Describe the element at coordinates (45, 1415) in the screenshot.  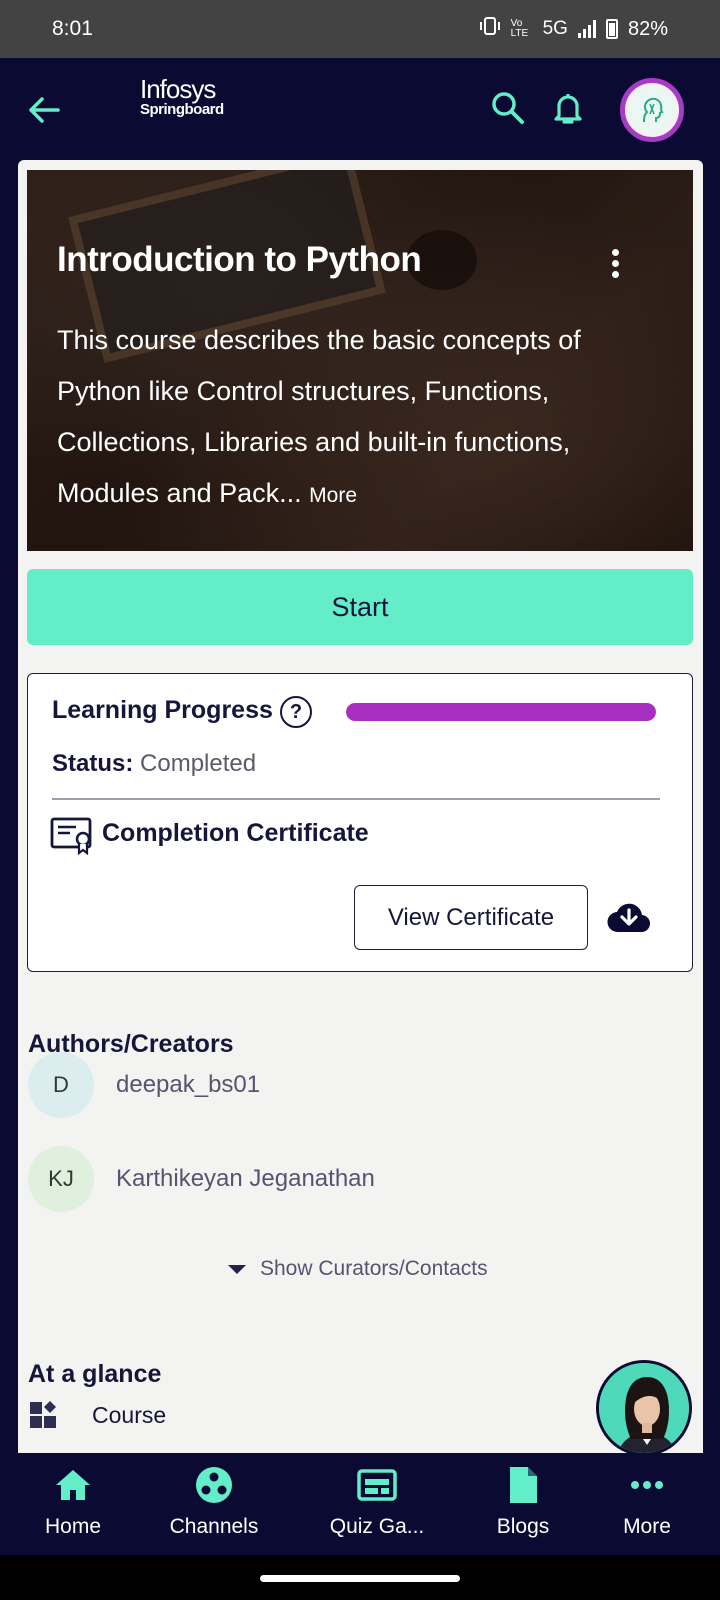
I see `widgets-icon` at that location.